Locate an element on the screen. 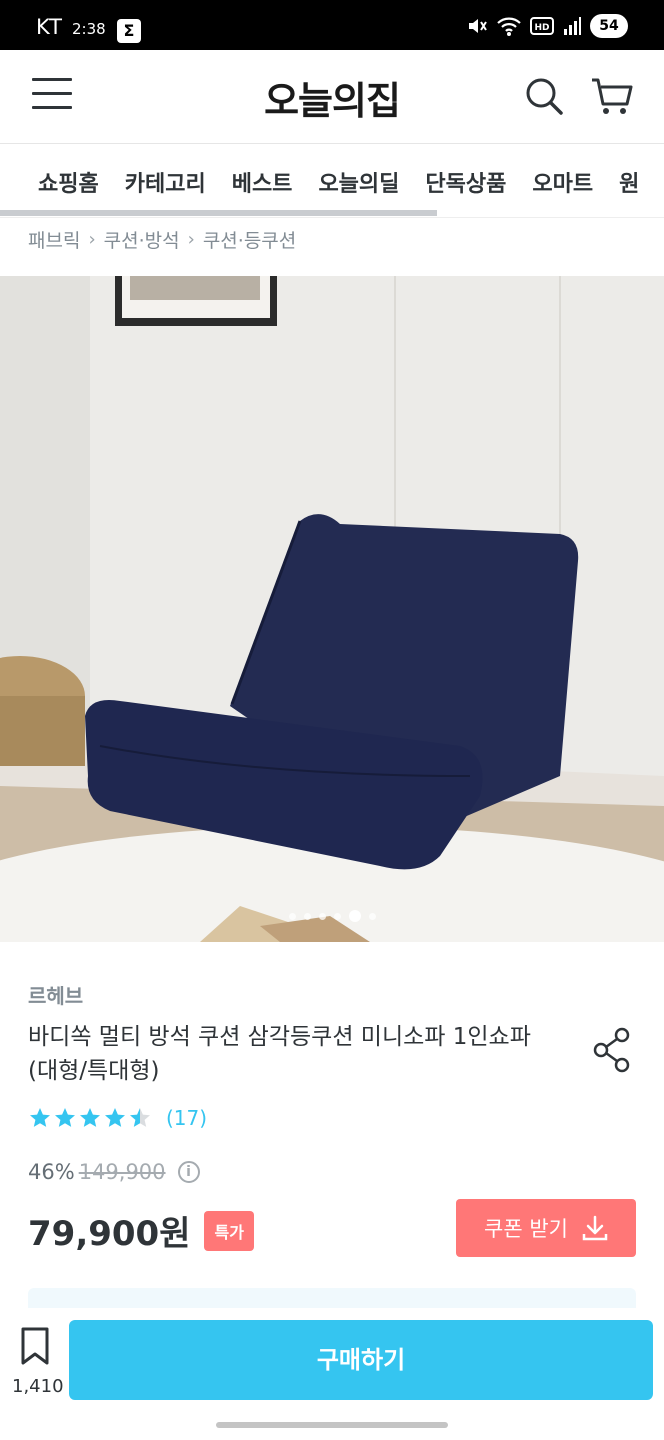 This screenshot has height=1440, width=664. discount-rate: 46% is located at coordinates (51, 1172).